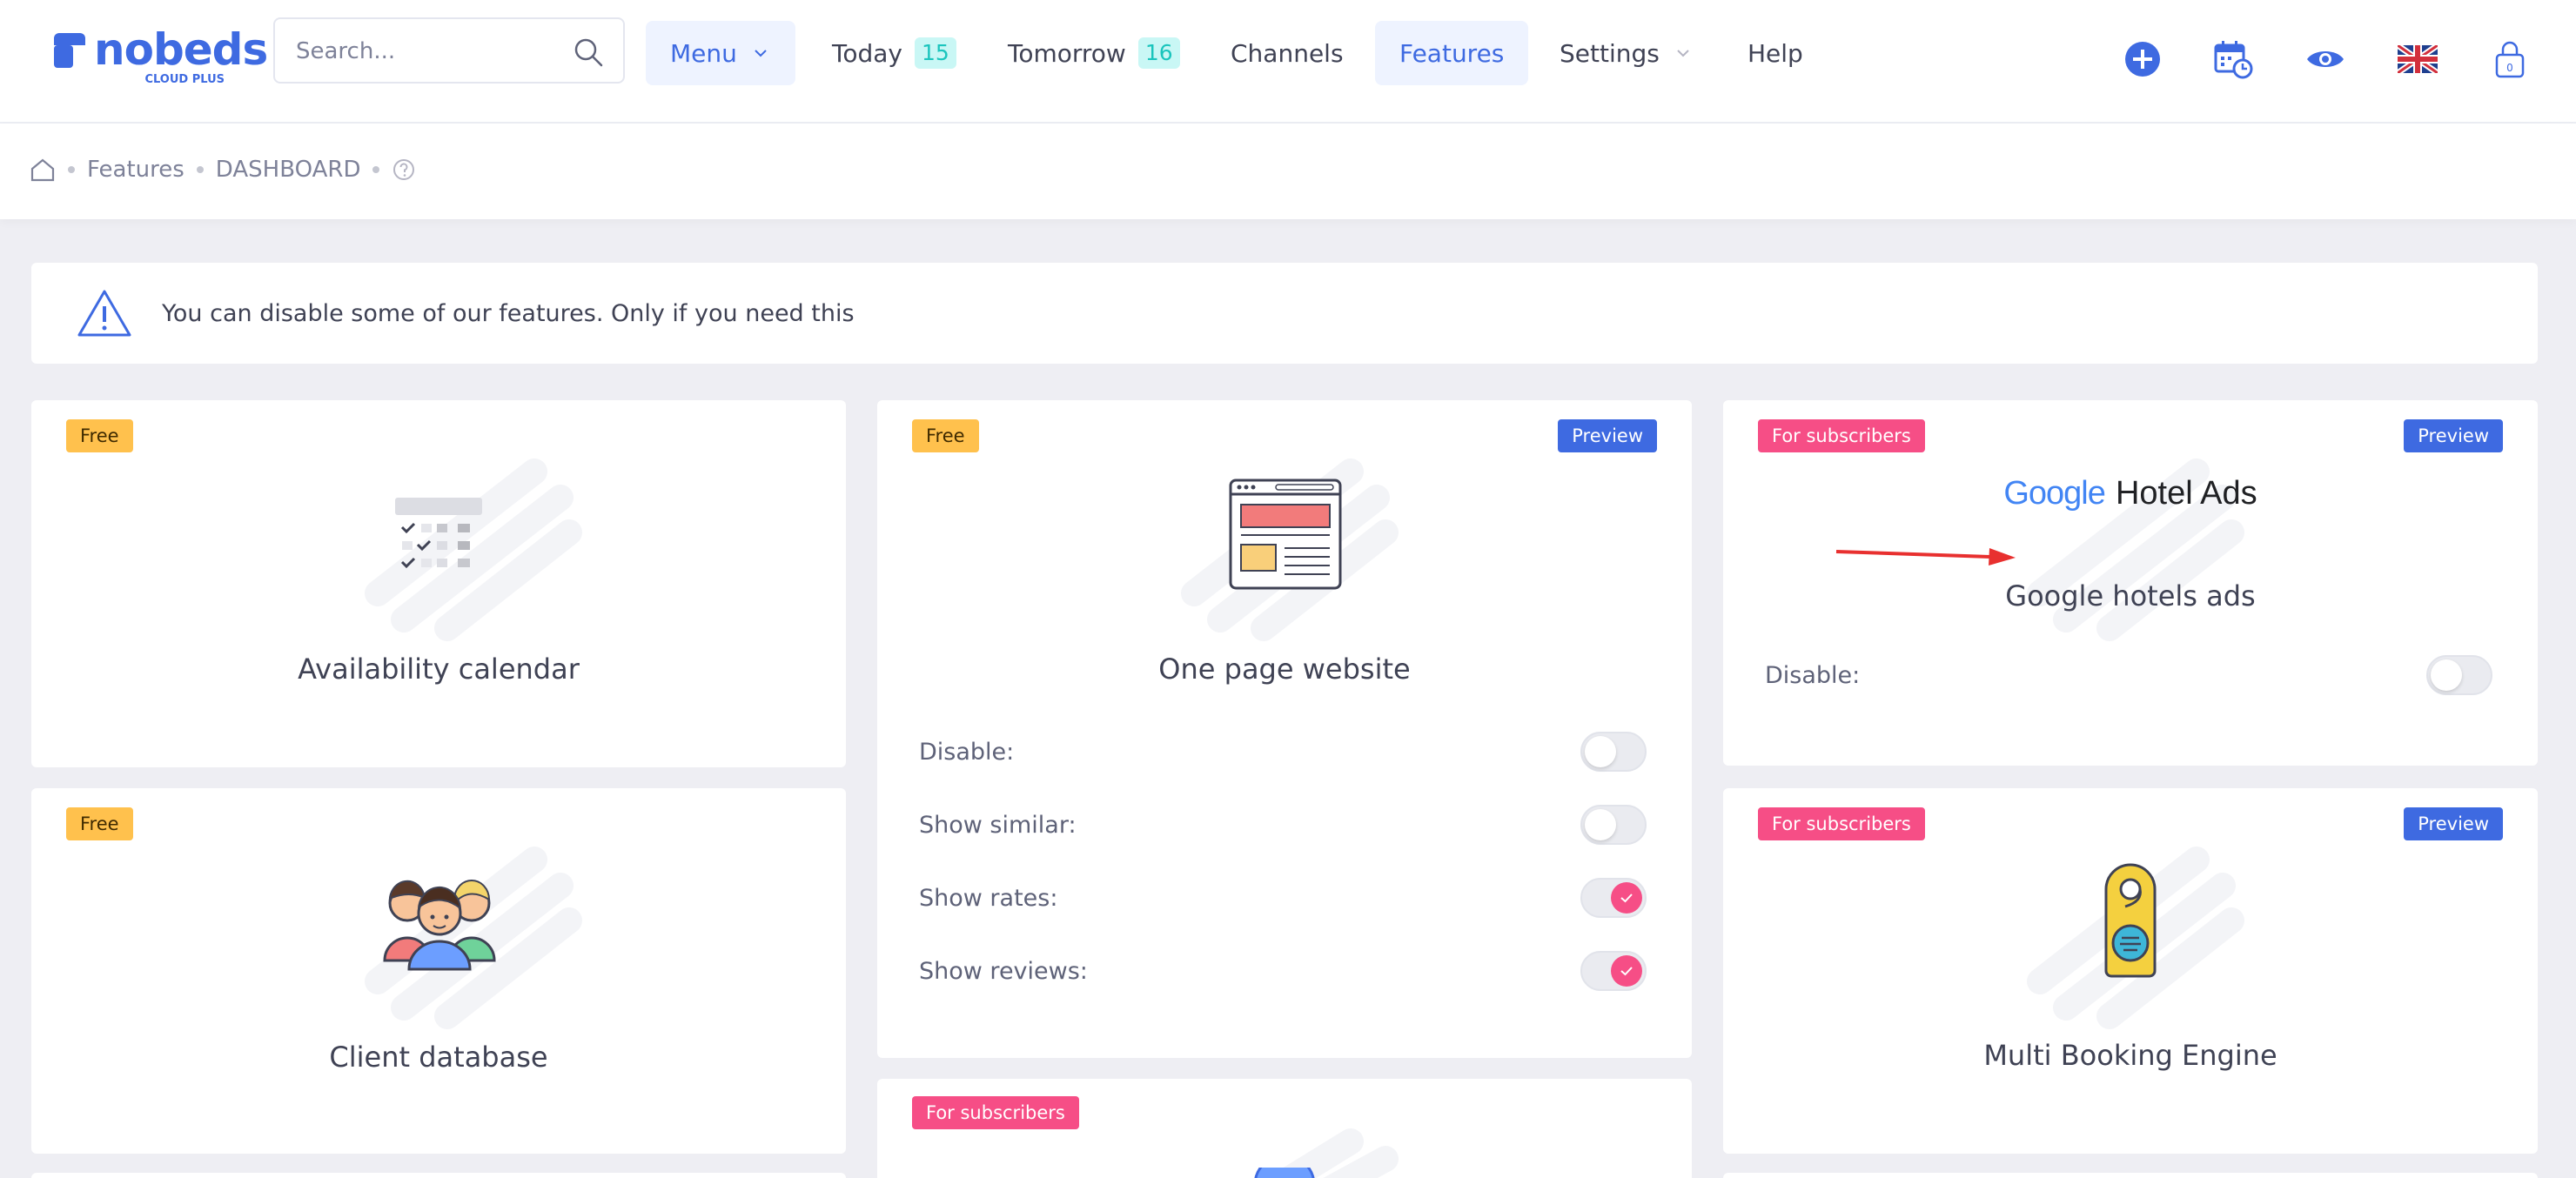  I want to click on show-rates-toggle, so click(1614, 898).